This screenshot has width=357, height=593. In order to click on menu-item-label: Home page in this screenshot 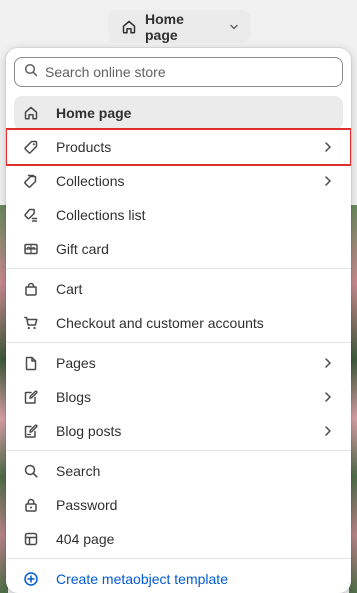, I will do `click(94, 113)`.